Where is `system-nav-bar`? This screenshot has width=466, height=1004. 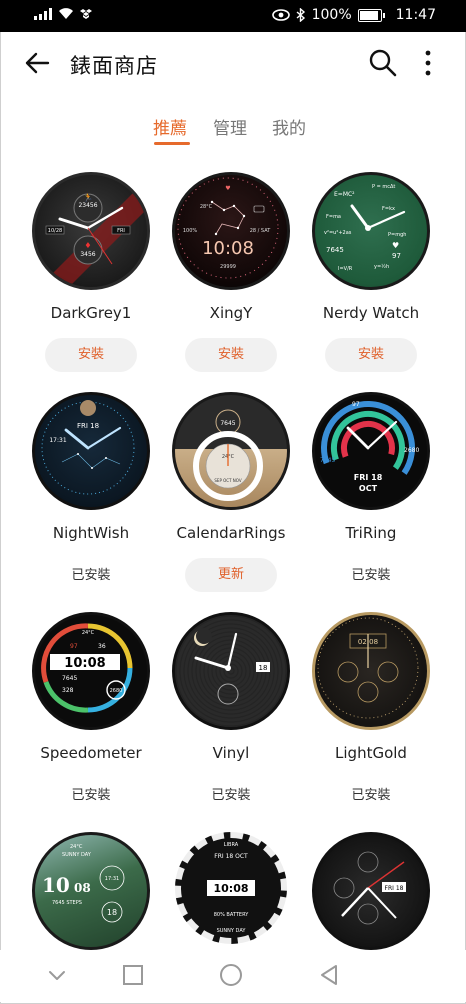
system-nav-bar is located at coordinates (233, 976).